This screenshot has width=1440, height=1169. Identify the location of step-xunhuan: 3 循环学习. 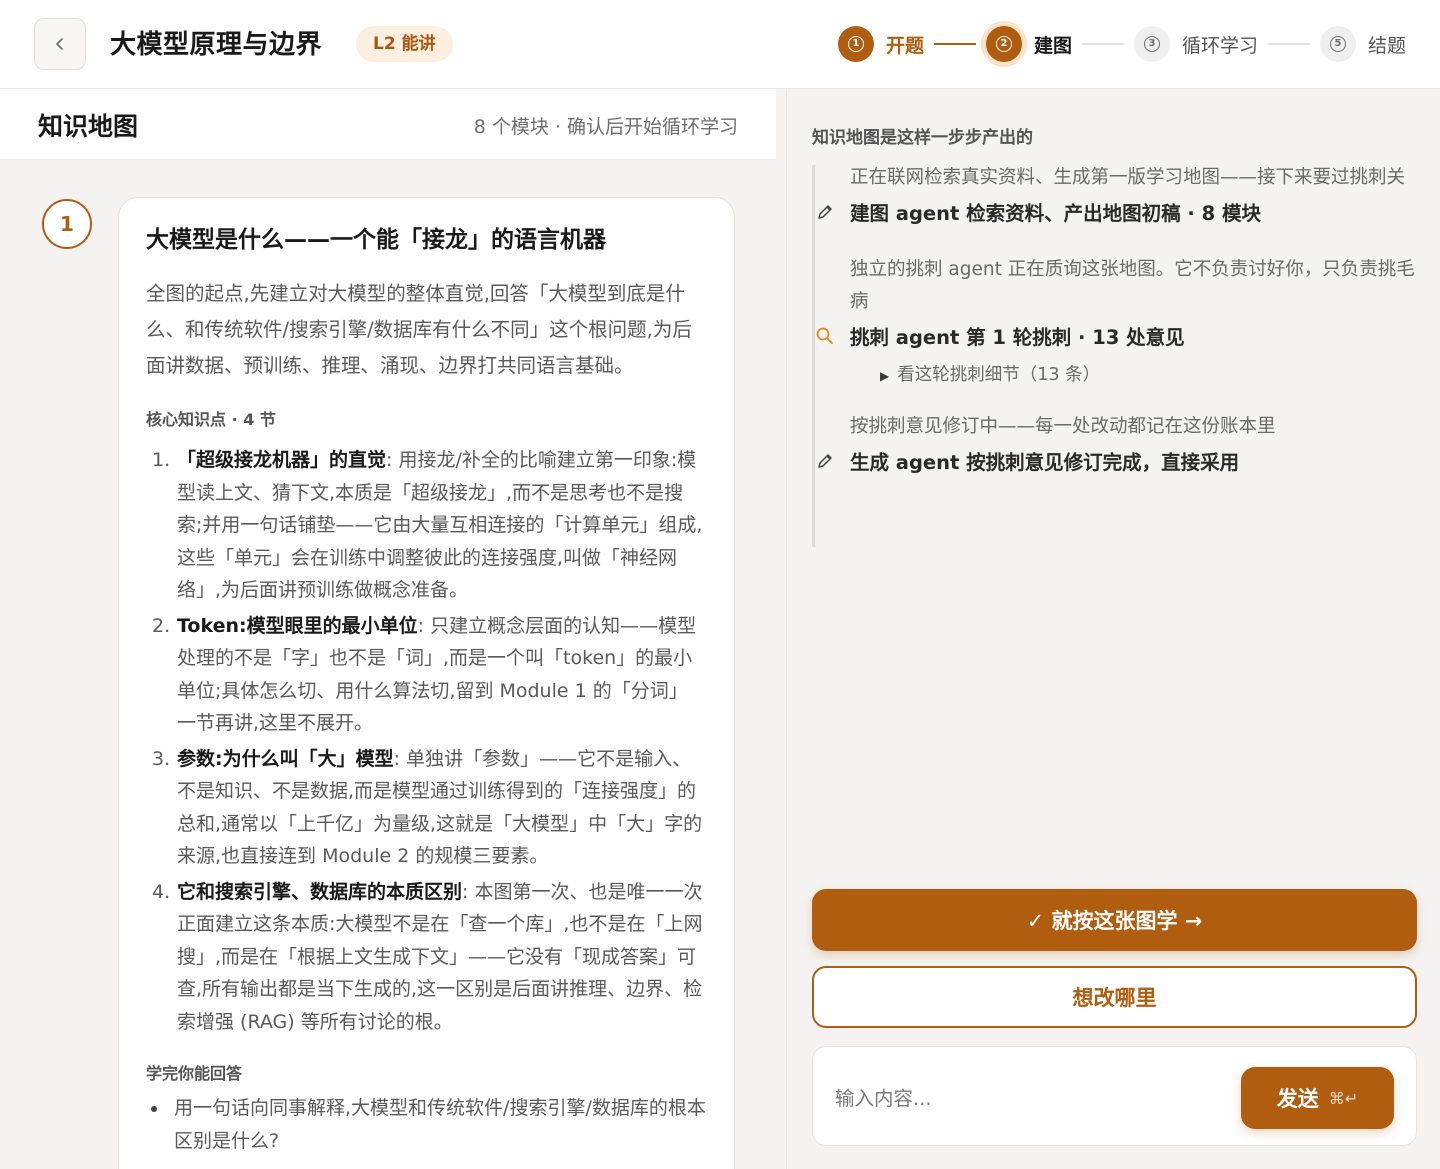
(1195, 44).